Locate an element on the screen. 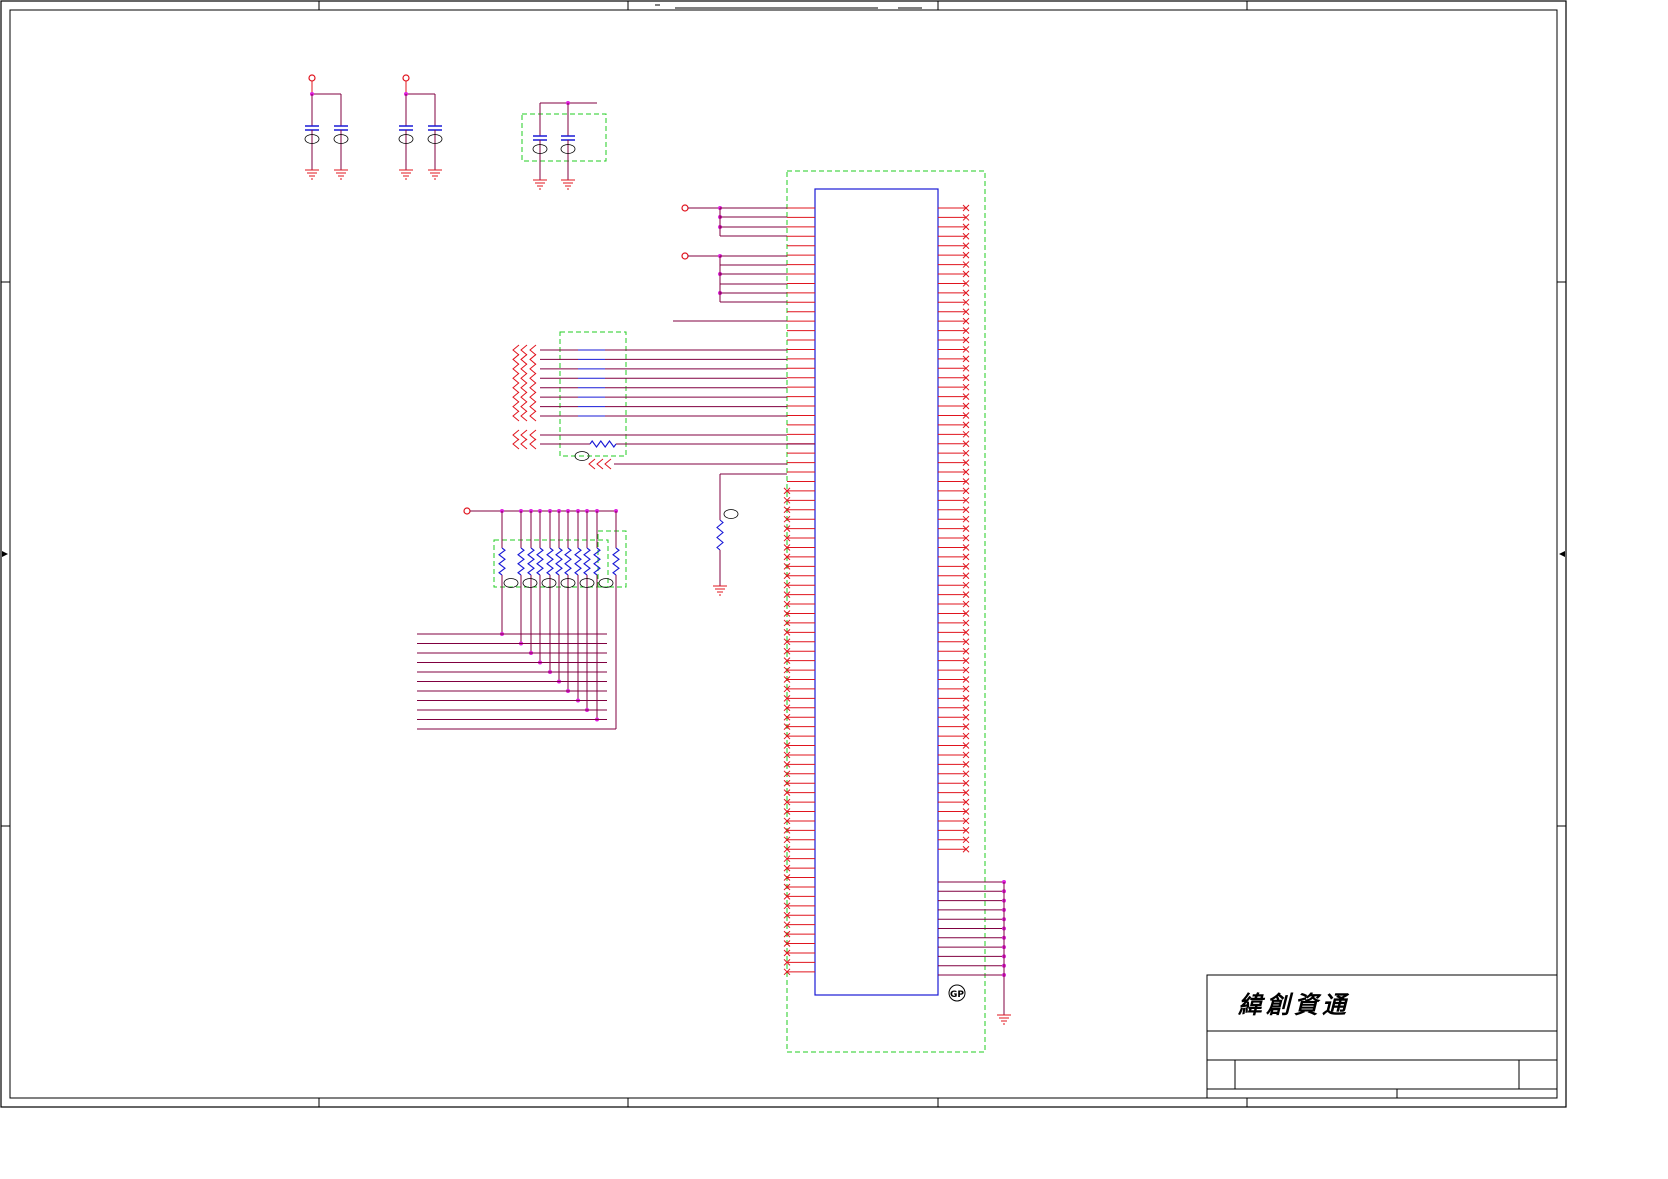  company-name: 緯創資通 is located at coordinates (1294, 1004).